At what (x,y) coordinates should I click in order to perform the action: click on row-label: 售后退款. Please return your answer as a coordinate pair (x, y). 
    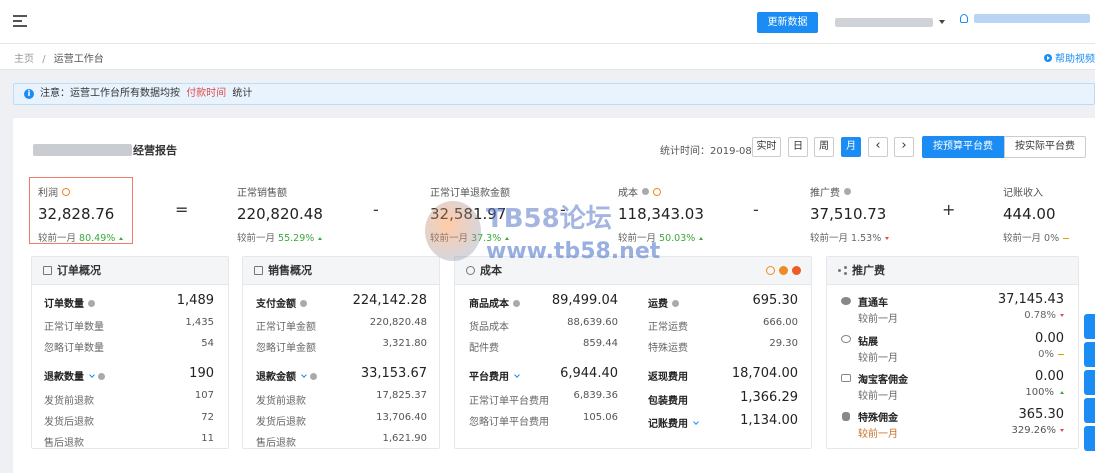
    Looking at the image, I should click on (276, 443).